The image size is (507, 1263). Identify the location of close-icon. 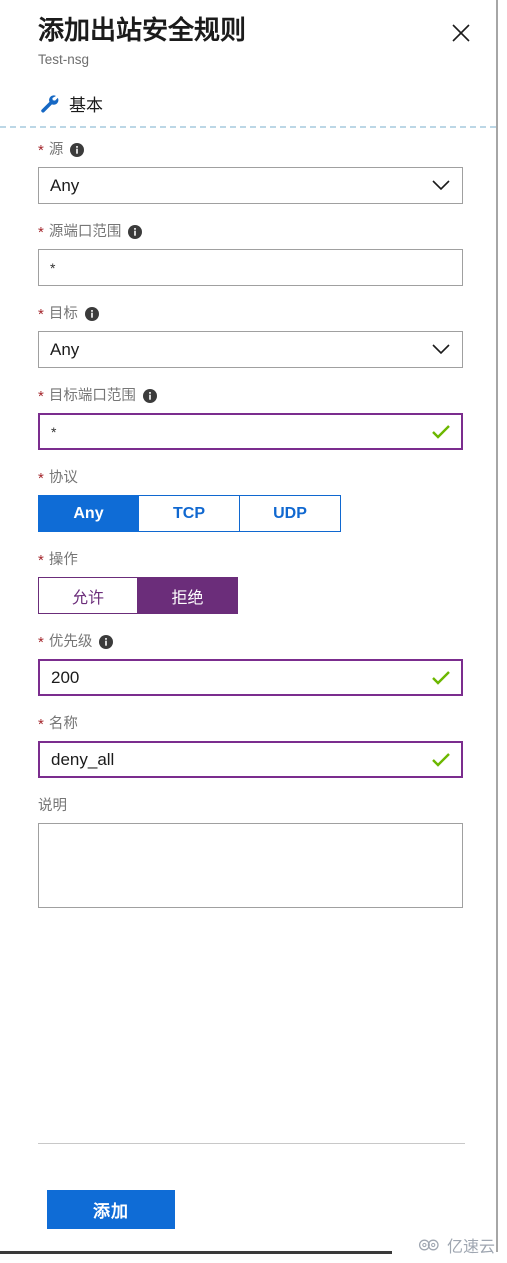
(461, 33).